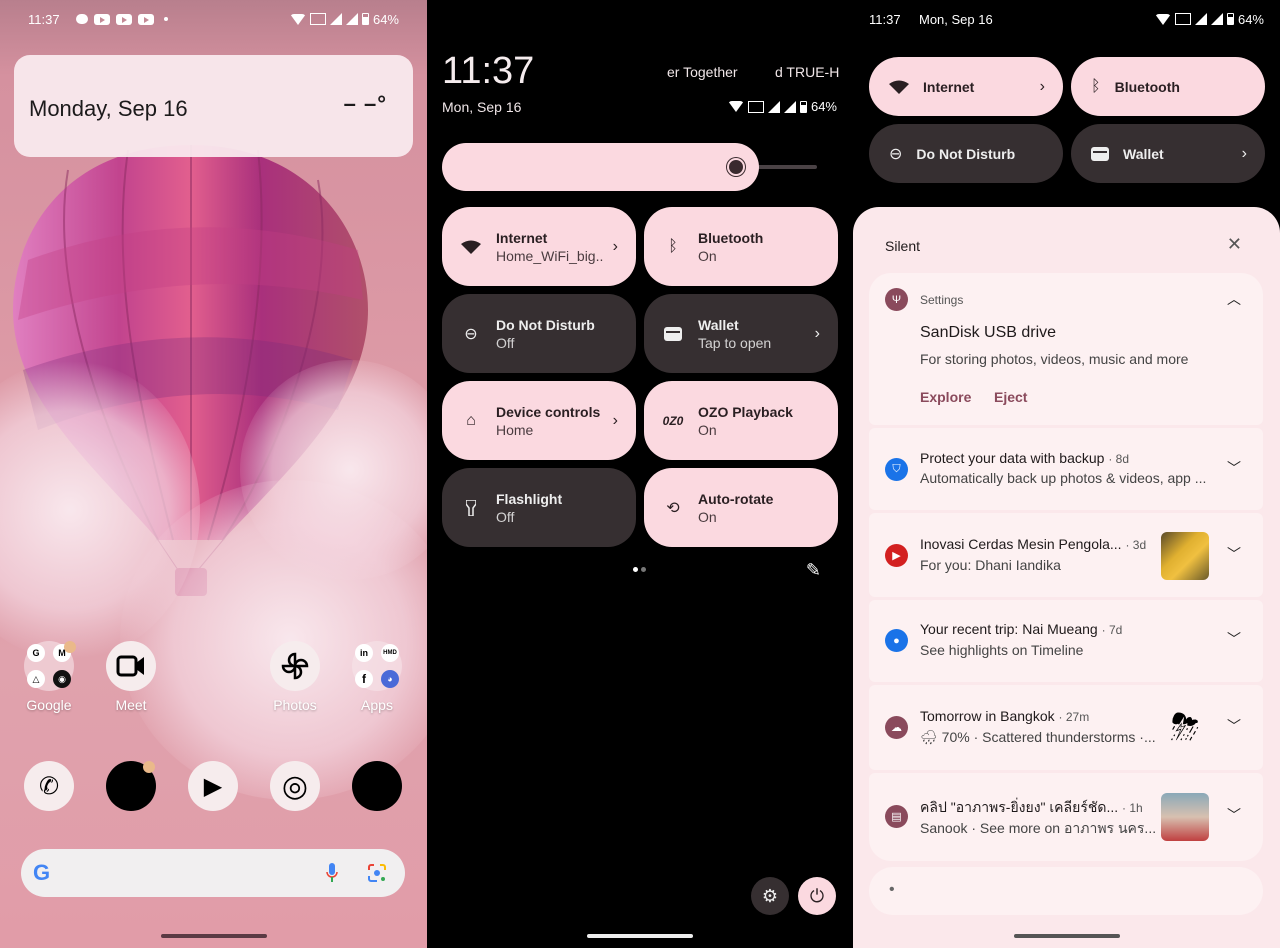  I want to click on compact-tile-dnd: ⊖ Do Not Disturb, so click(966, 153).